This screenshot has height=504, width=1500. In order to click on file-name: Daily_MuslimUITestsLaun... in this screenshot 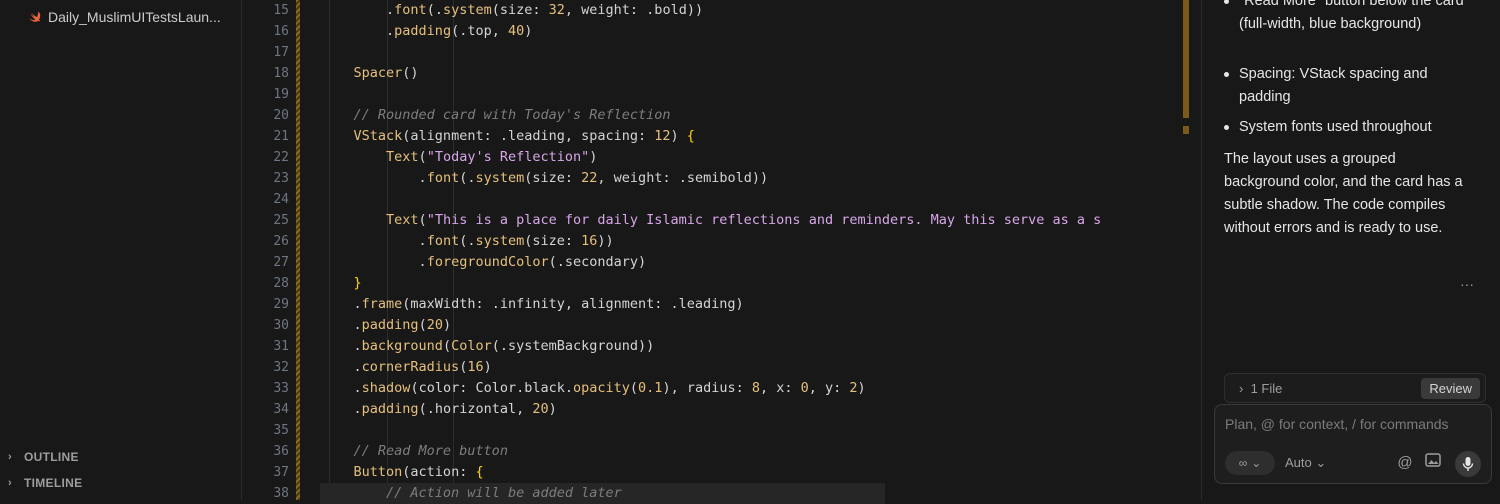, I will do `click(134, 17)`.